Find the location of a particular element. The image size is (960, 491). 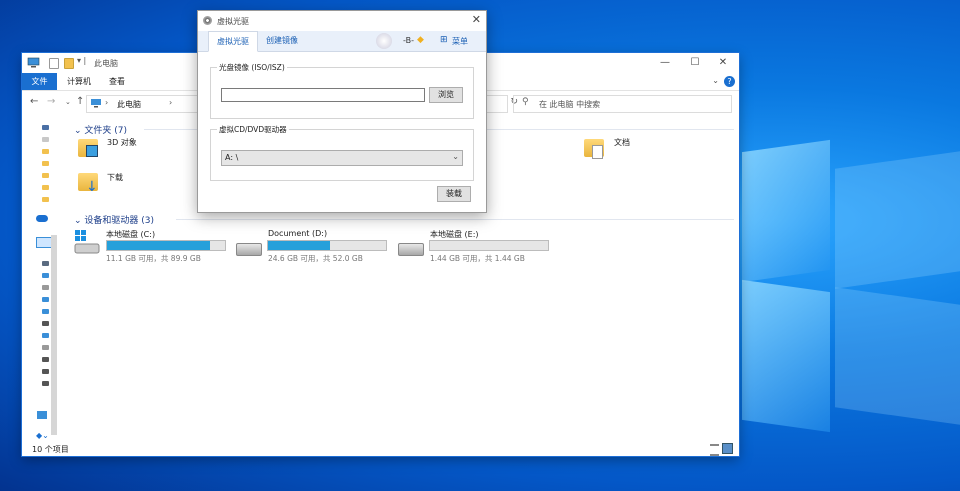

menu-label: 菜单 is located at coordinates (460, 41).